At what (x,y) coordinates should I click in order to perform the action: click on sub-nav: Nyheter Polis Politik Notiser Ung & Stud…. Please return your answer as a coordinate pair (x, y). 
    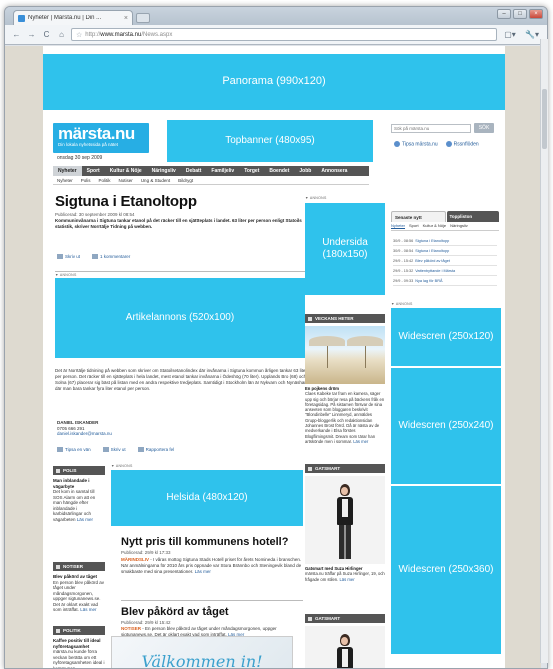
    Looking at the image, I should click on (211, 180).